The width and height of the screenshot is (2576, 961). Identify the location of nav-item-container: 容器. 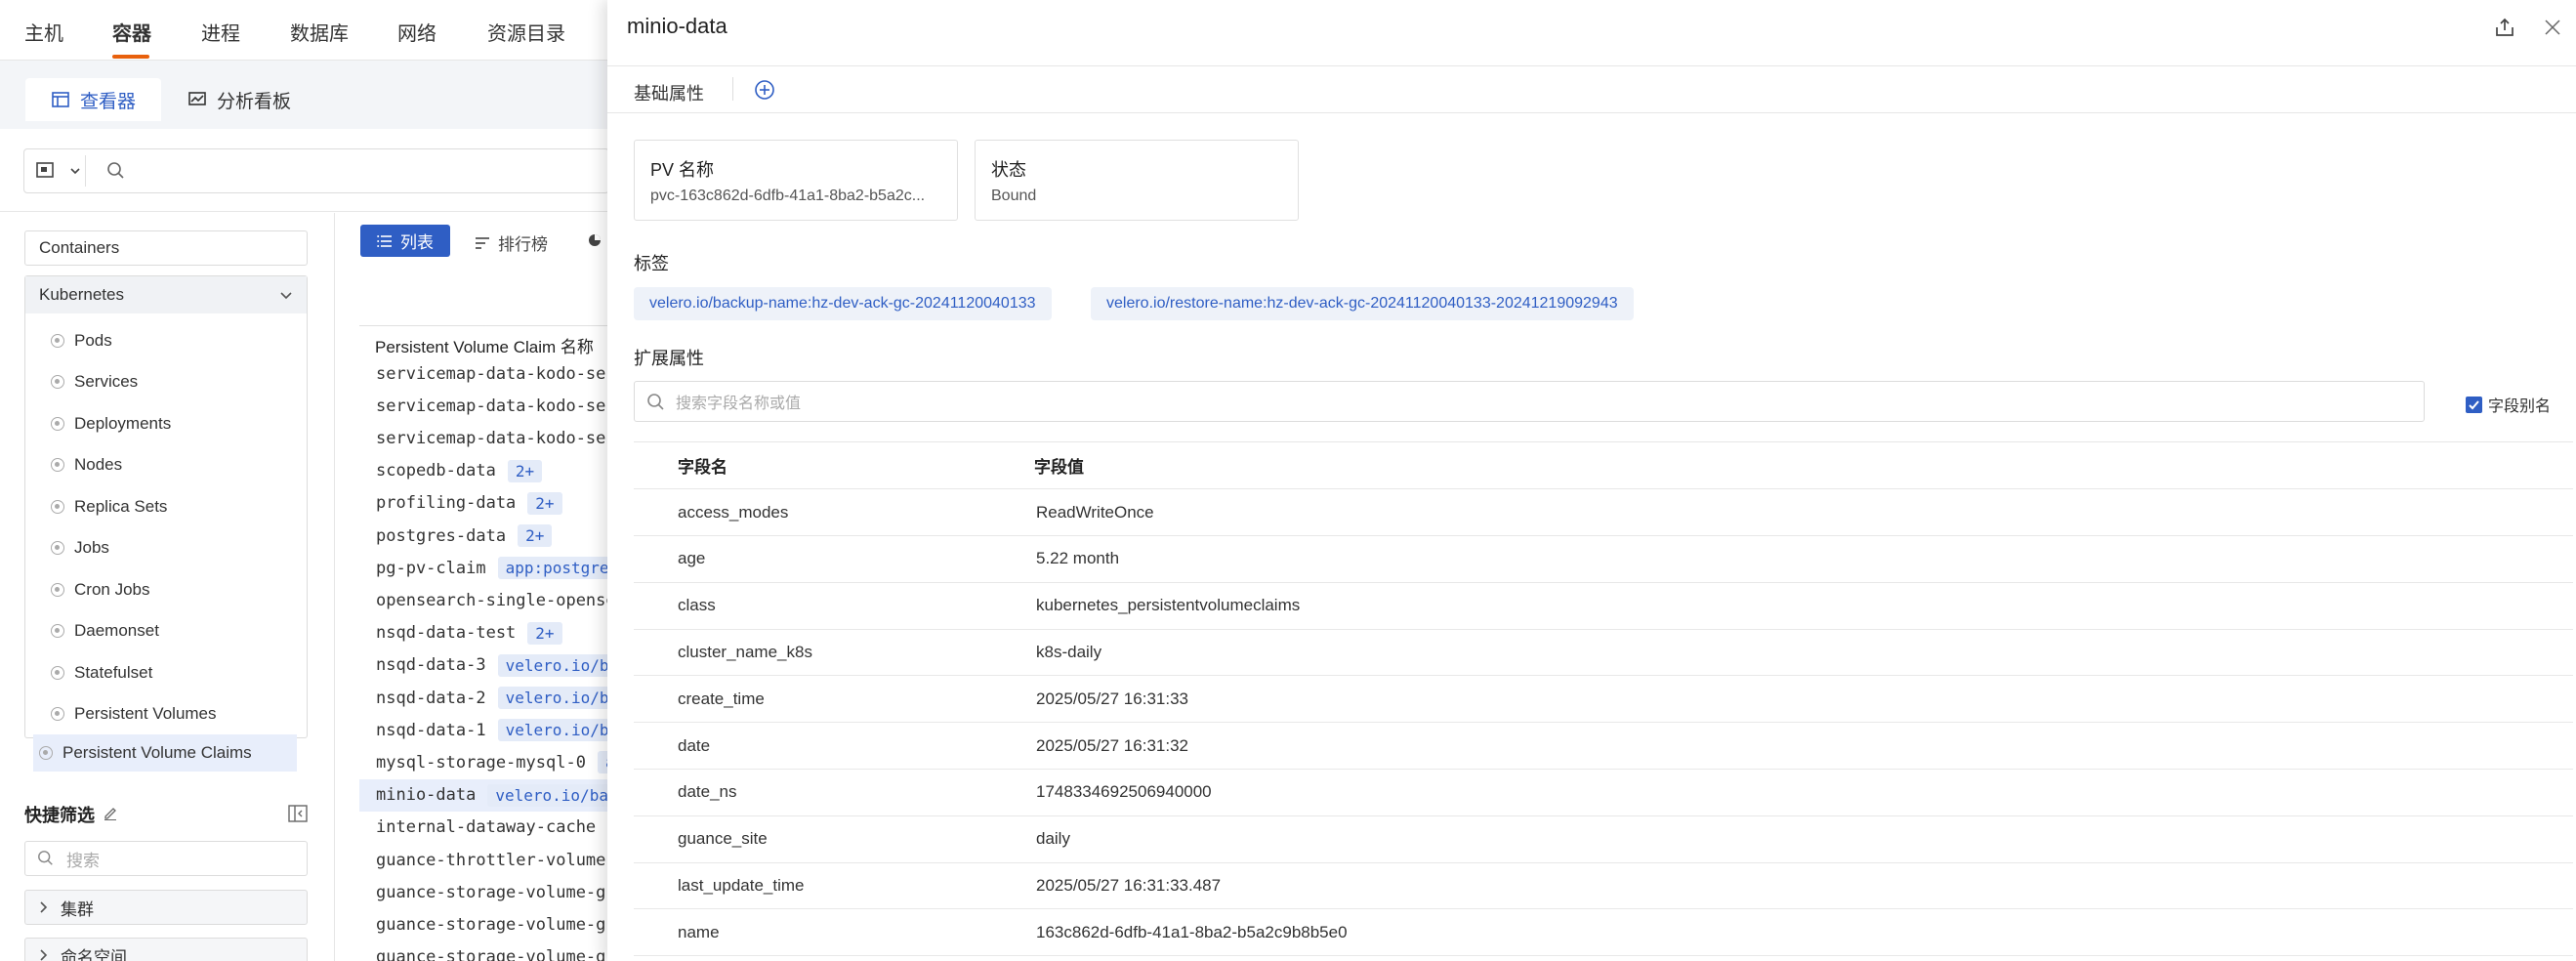
(131, 32).